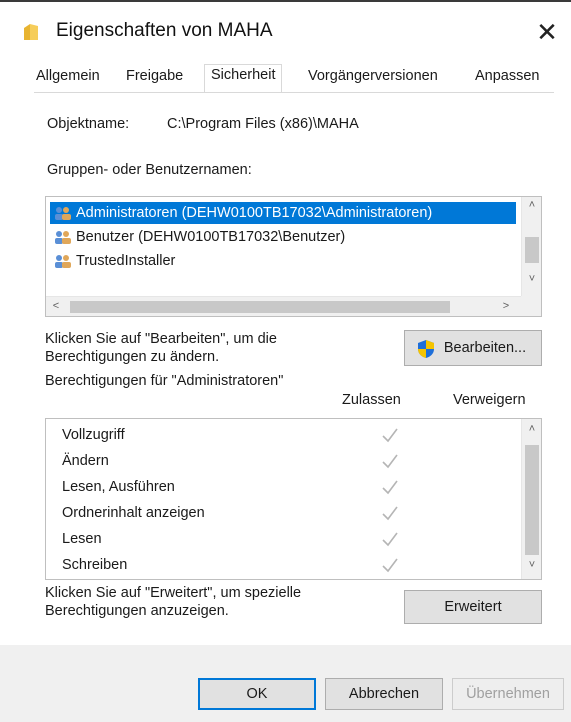 The image size is (571, 722). What do you see at coordinates (282, 488) in the screenshot?
I see `permission-row: Lesen, Ausführen` at bounding box center [282, 488].